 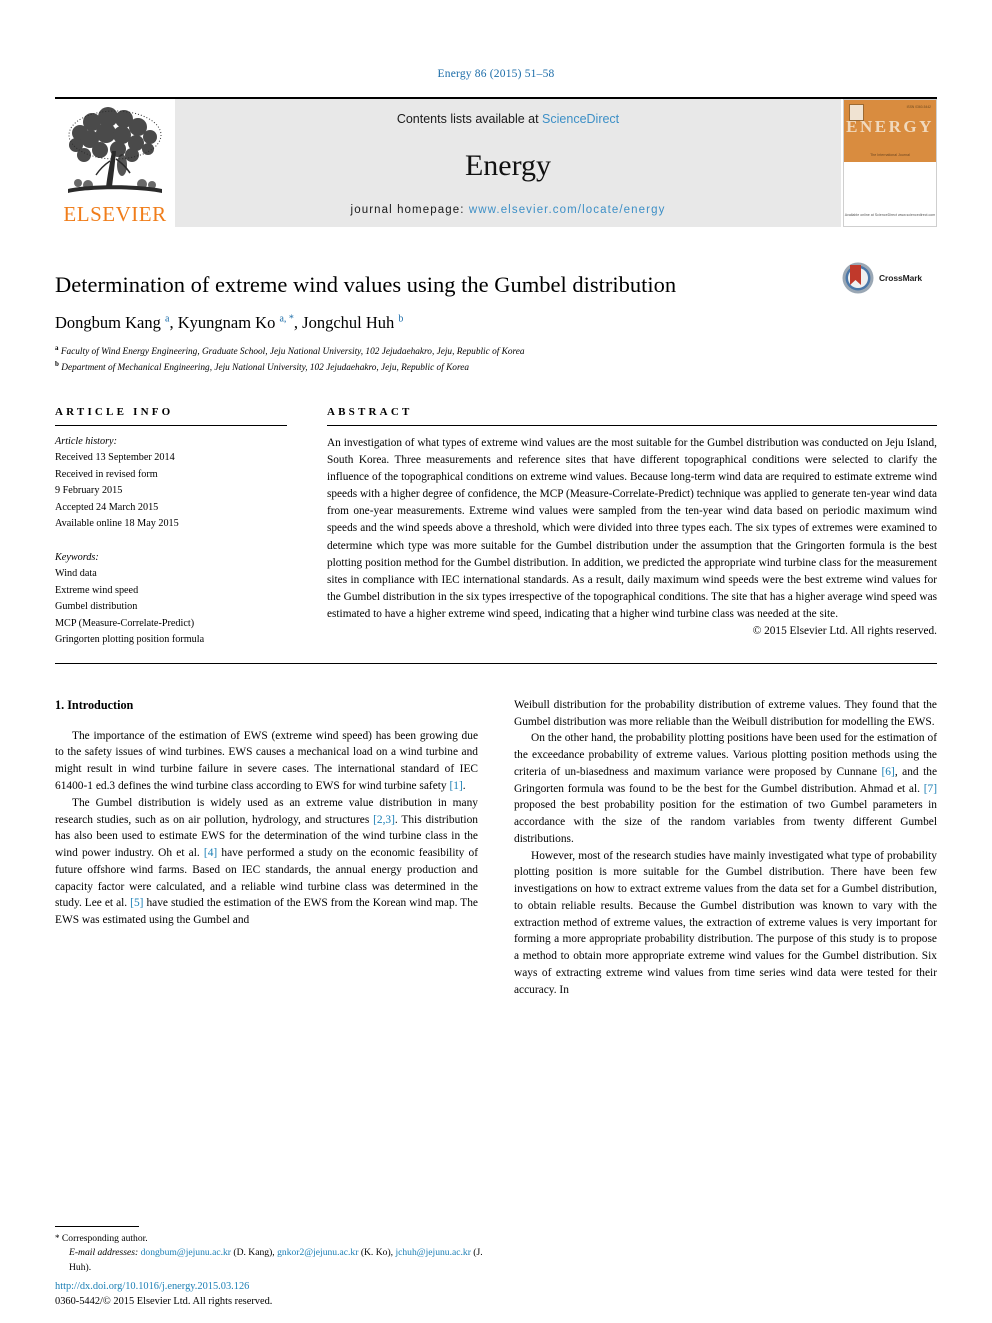 I want to click on author-name: Kyungnam Ko, so click(x=226, y=323).